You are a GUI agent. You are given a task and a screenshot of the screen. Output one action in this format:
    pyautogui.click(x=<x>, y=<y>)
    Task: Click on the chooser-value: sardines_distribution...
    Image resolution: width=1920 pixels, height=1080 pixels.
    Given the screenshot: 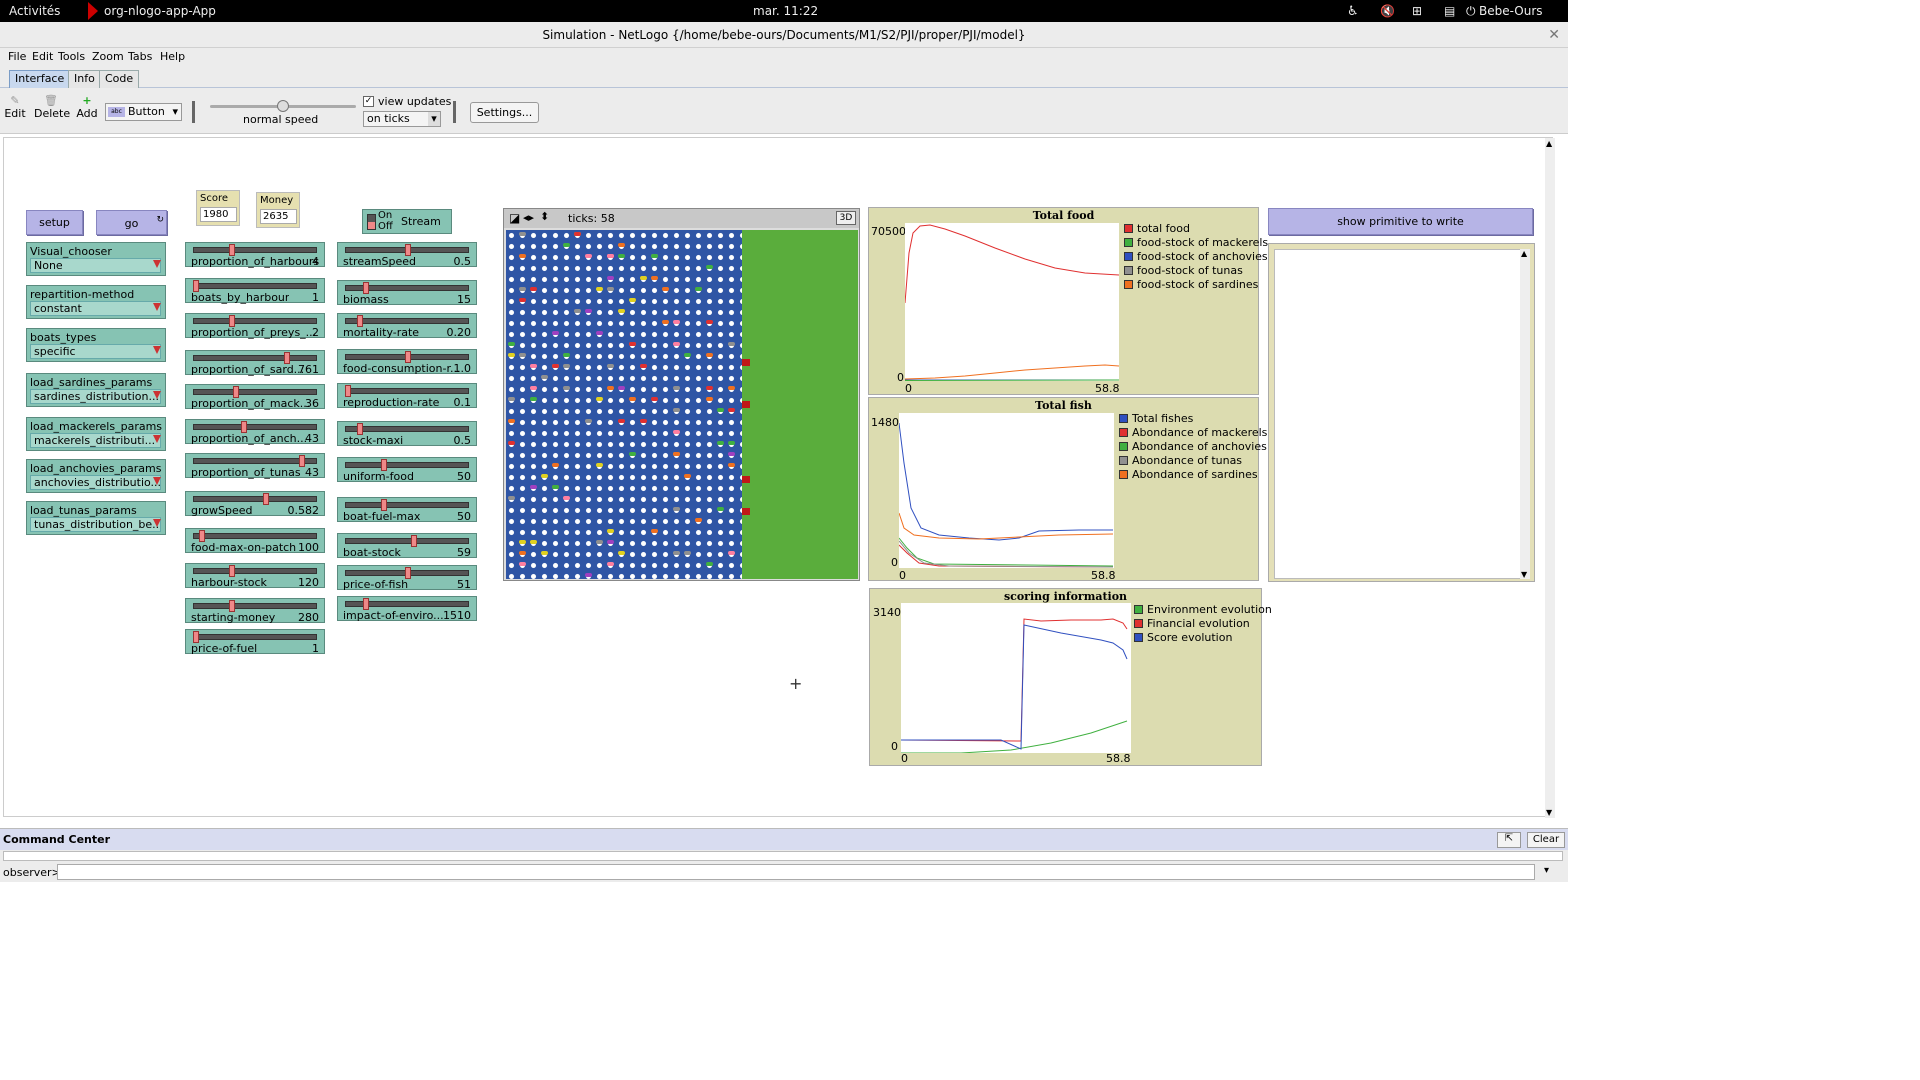 What is the action you would take?
    pyautogui.click(x=95, y=396)
    